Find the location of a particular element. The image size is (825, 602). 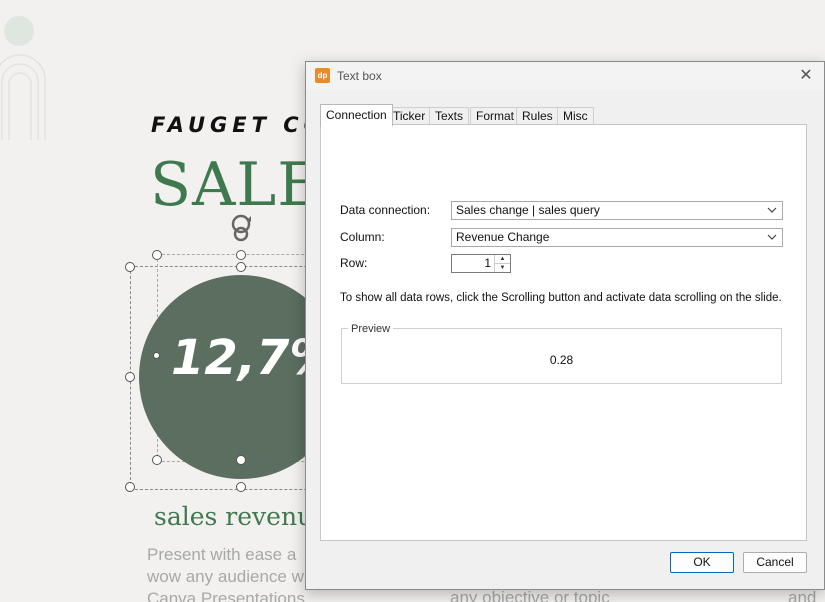

data-connection-label: Data connection: is located at coordinates (385, 210).